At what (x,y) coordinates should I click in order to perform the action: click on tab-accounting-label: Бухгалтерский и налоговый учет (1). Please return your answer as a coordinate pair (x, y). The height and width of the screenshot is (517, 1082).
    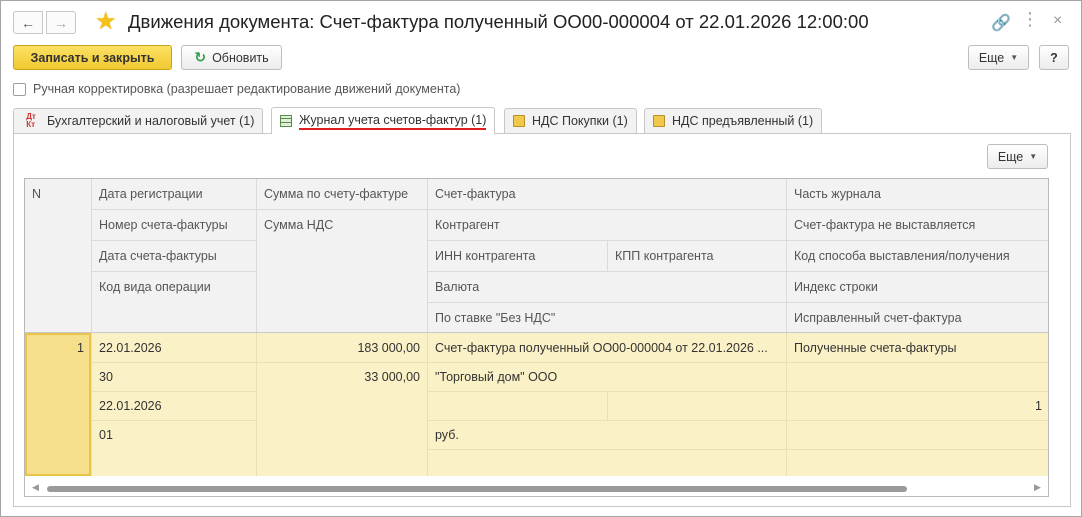
    Looking at the image, I should click on (151, 121).